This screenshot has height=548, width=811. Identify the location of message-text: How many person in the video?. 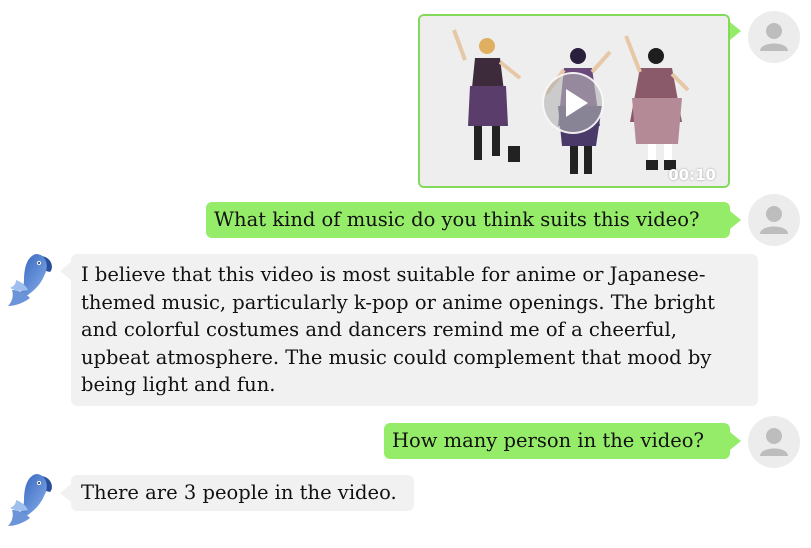
(548, 440).